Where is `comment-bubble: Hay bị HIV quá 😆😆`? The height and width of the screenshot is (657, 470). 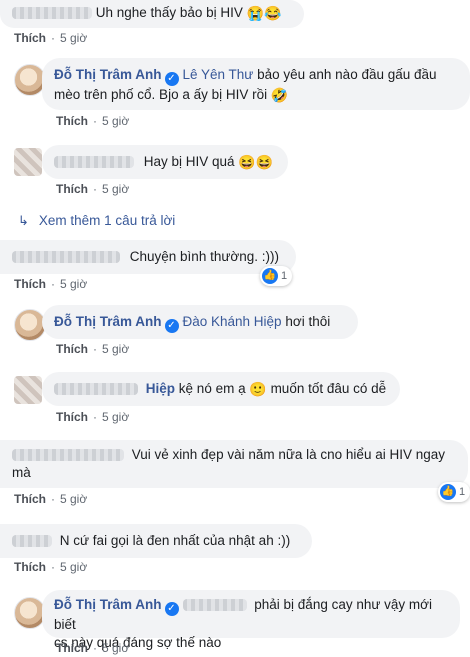
comment-bubble: Hay bị HIV quá 😆😆 is located at coordinates (165, 162).